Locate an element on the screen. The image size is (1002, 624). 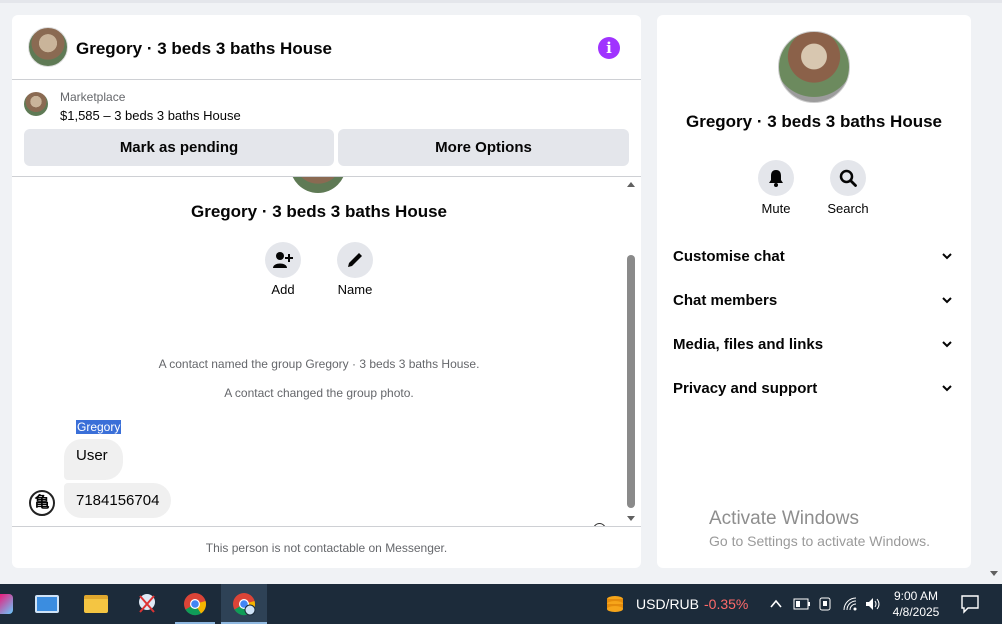
chrome-icon is located at coordinates (195, 604).